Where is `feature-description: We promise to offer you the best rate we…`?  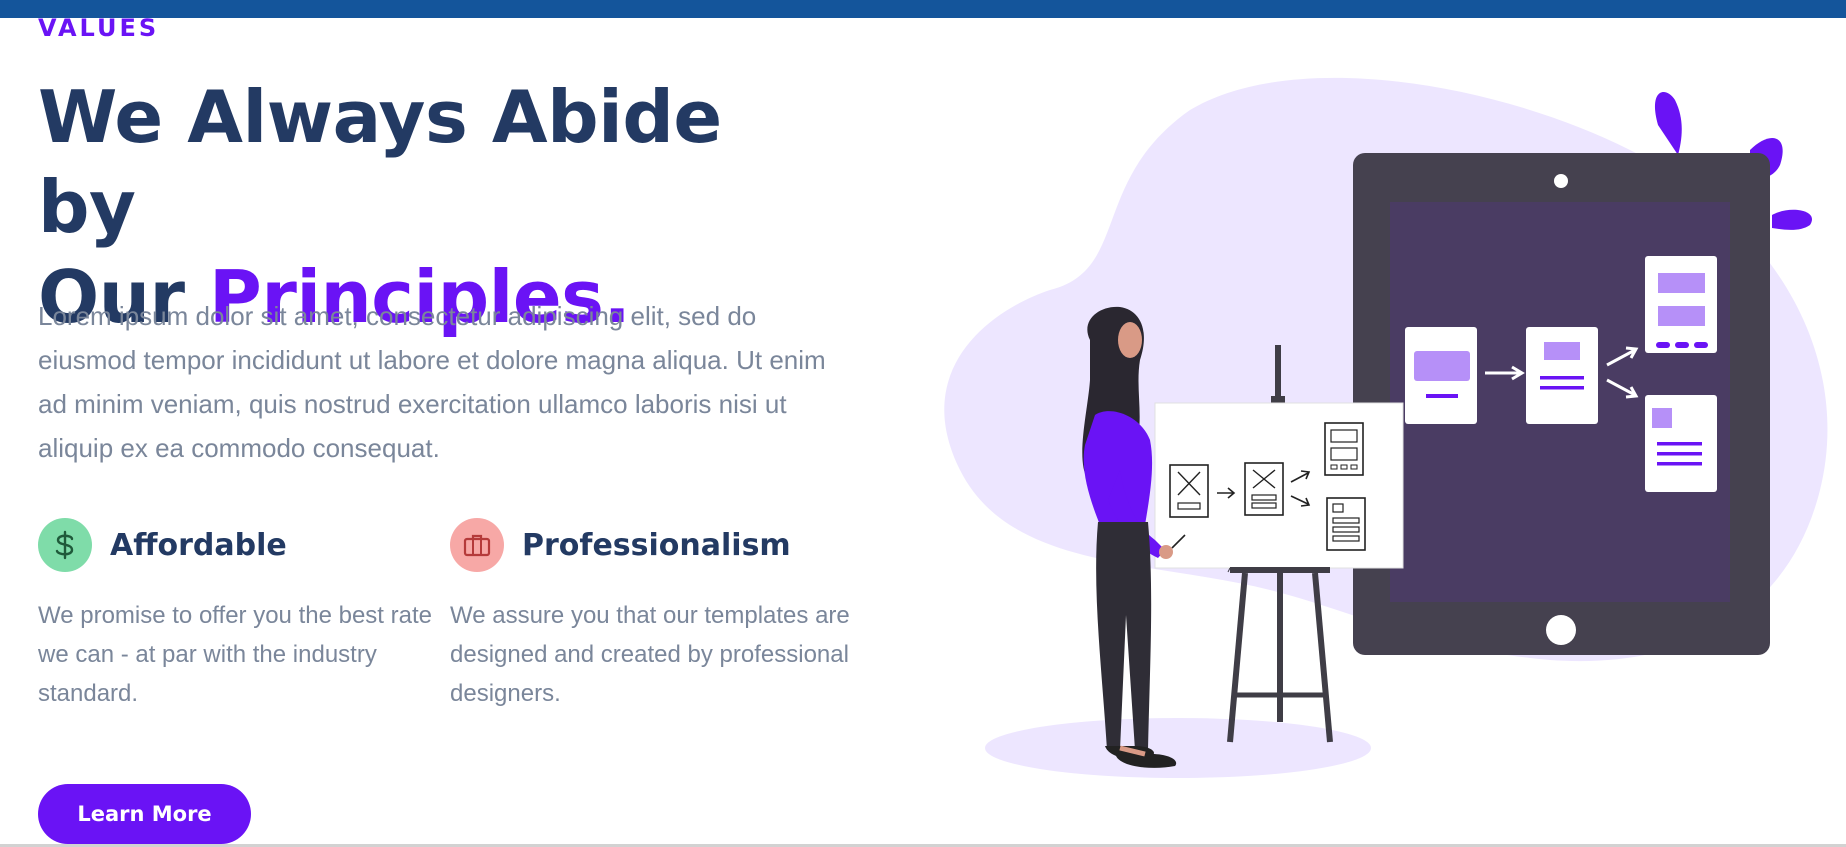 feature-description: We promise to offer you the best rate we… is located at coordinates (235, 654).